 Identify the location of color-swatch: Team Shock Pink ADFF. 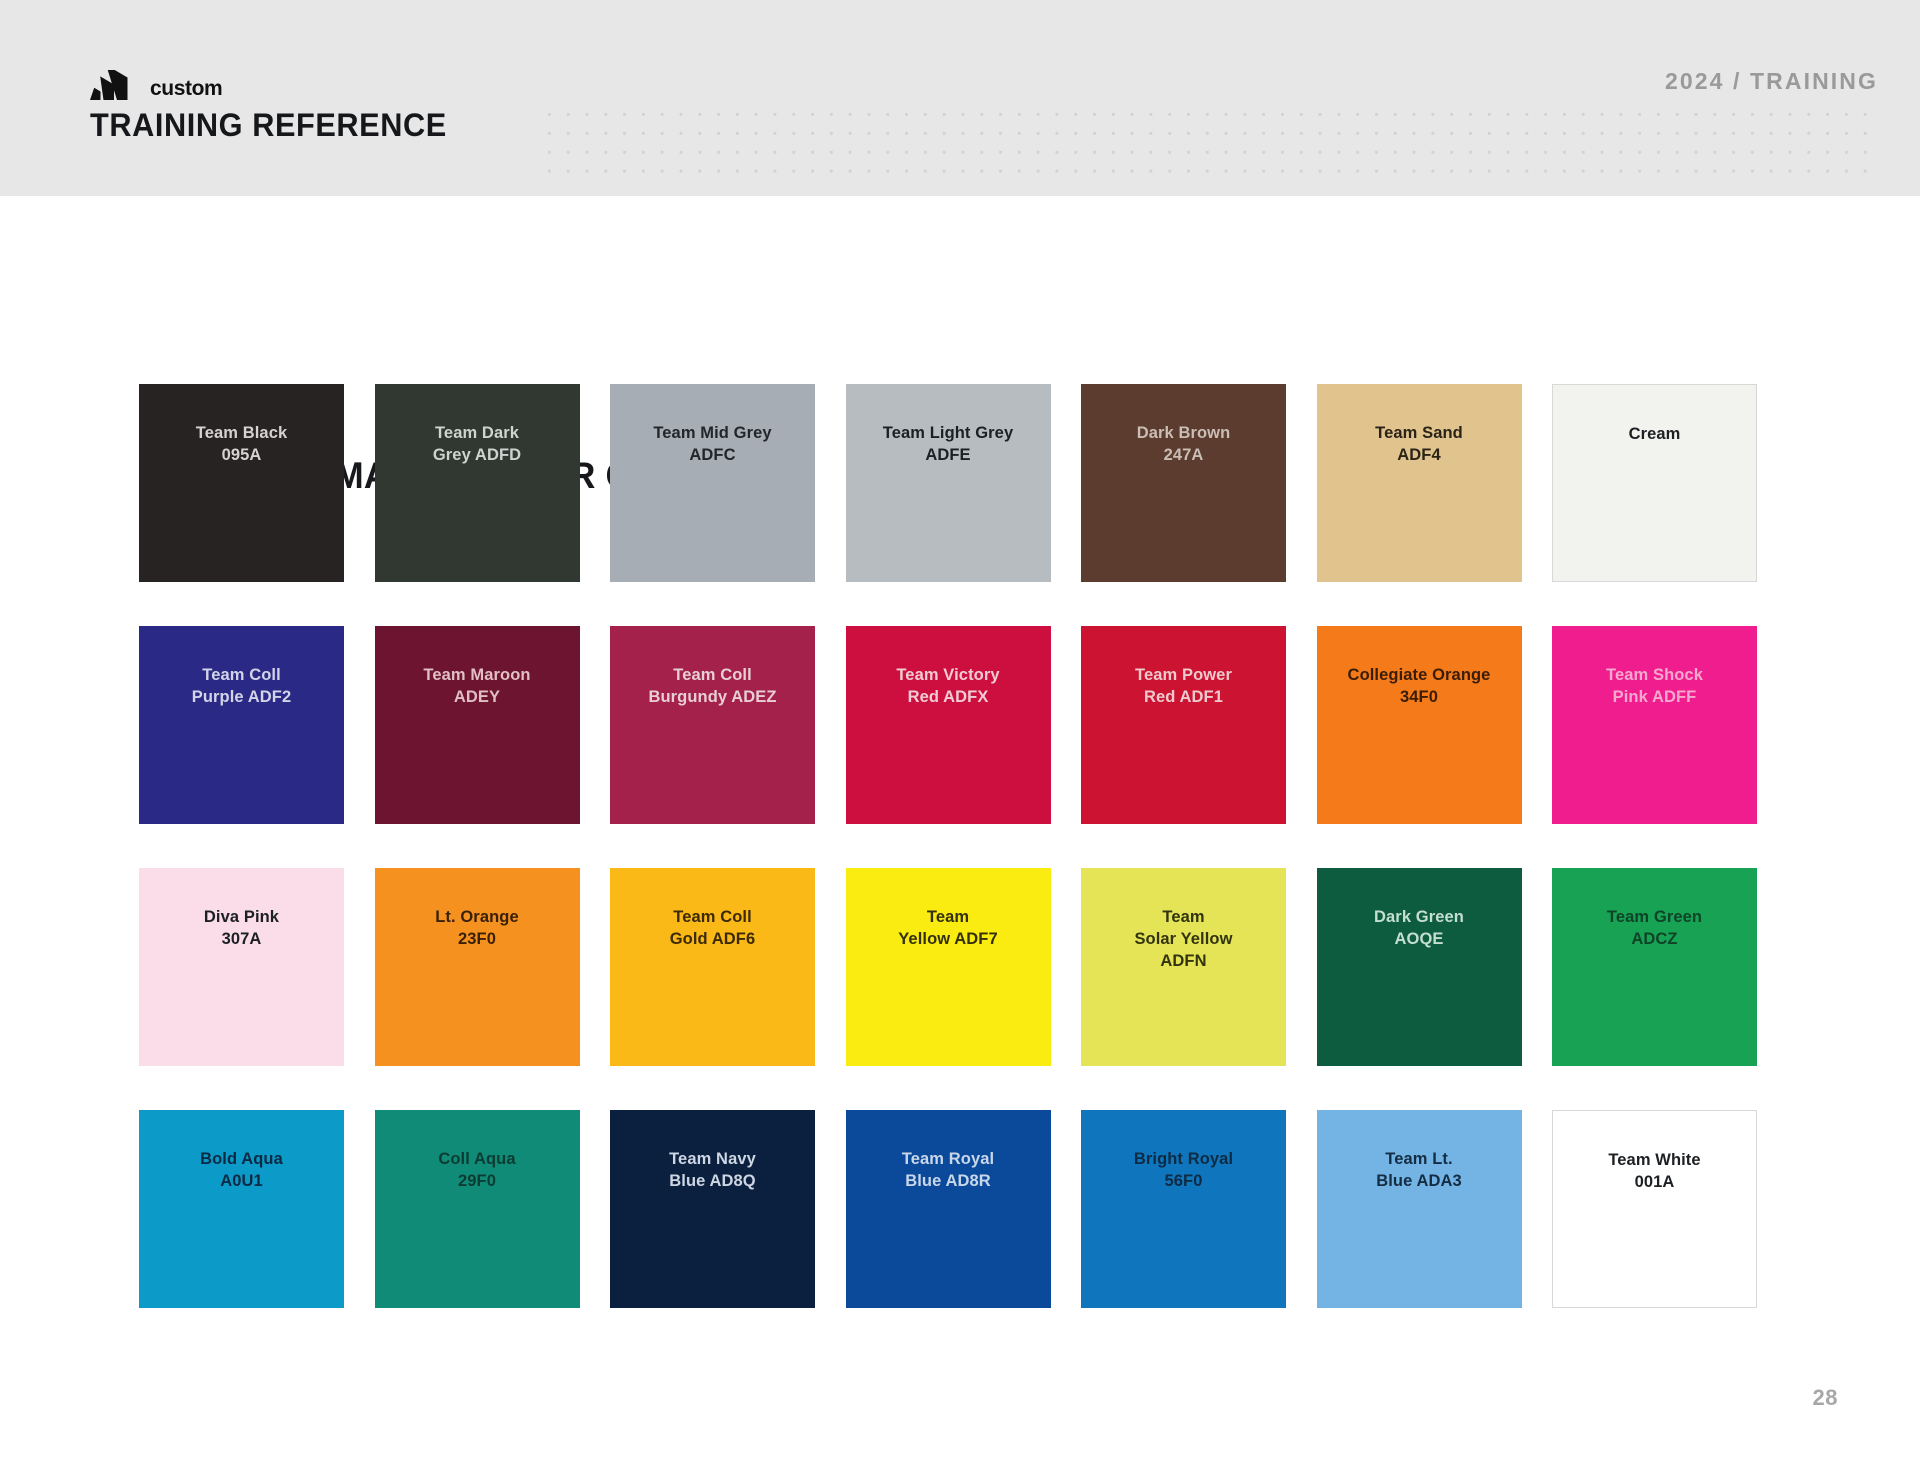
(1654, 725).